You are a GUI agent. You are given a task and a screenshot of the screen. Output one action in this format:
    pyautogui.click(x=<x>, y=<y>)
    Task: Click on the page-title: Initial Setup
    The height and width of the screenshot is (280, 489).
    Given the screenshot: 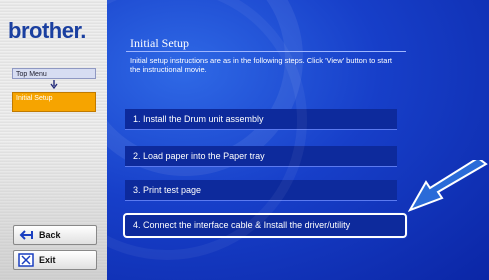 What is the action you would take?
    pyautogui.click(x=159, y=43)
    